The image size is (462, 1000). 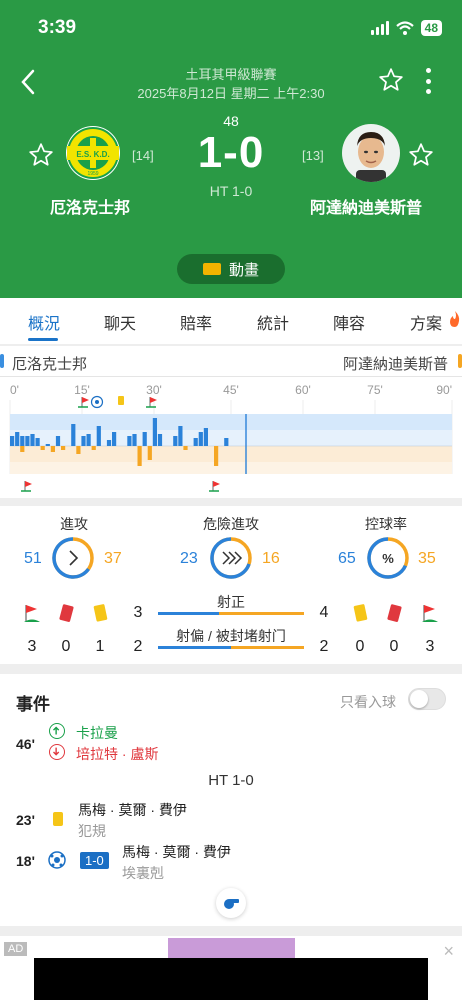 What do you see at coordinates (44, 322) in the screenshot?
I see `tab-overview: 概況` at bounding box center [44, 322].